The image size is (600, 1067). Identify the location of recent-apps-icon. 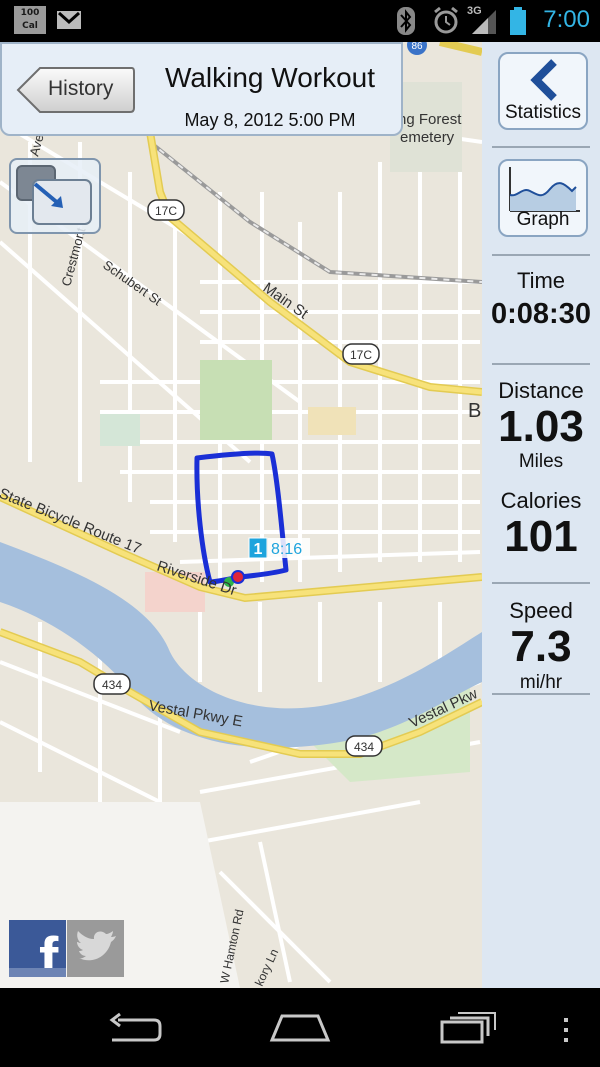
(469, 1028).